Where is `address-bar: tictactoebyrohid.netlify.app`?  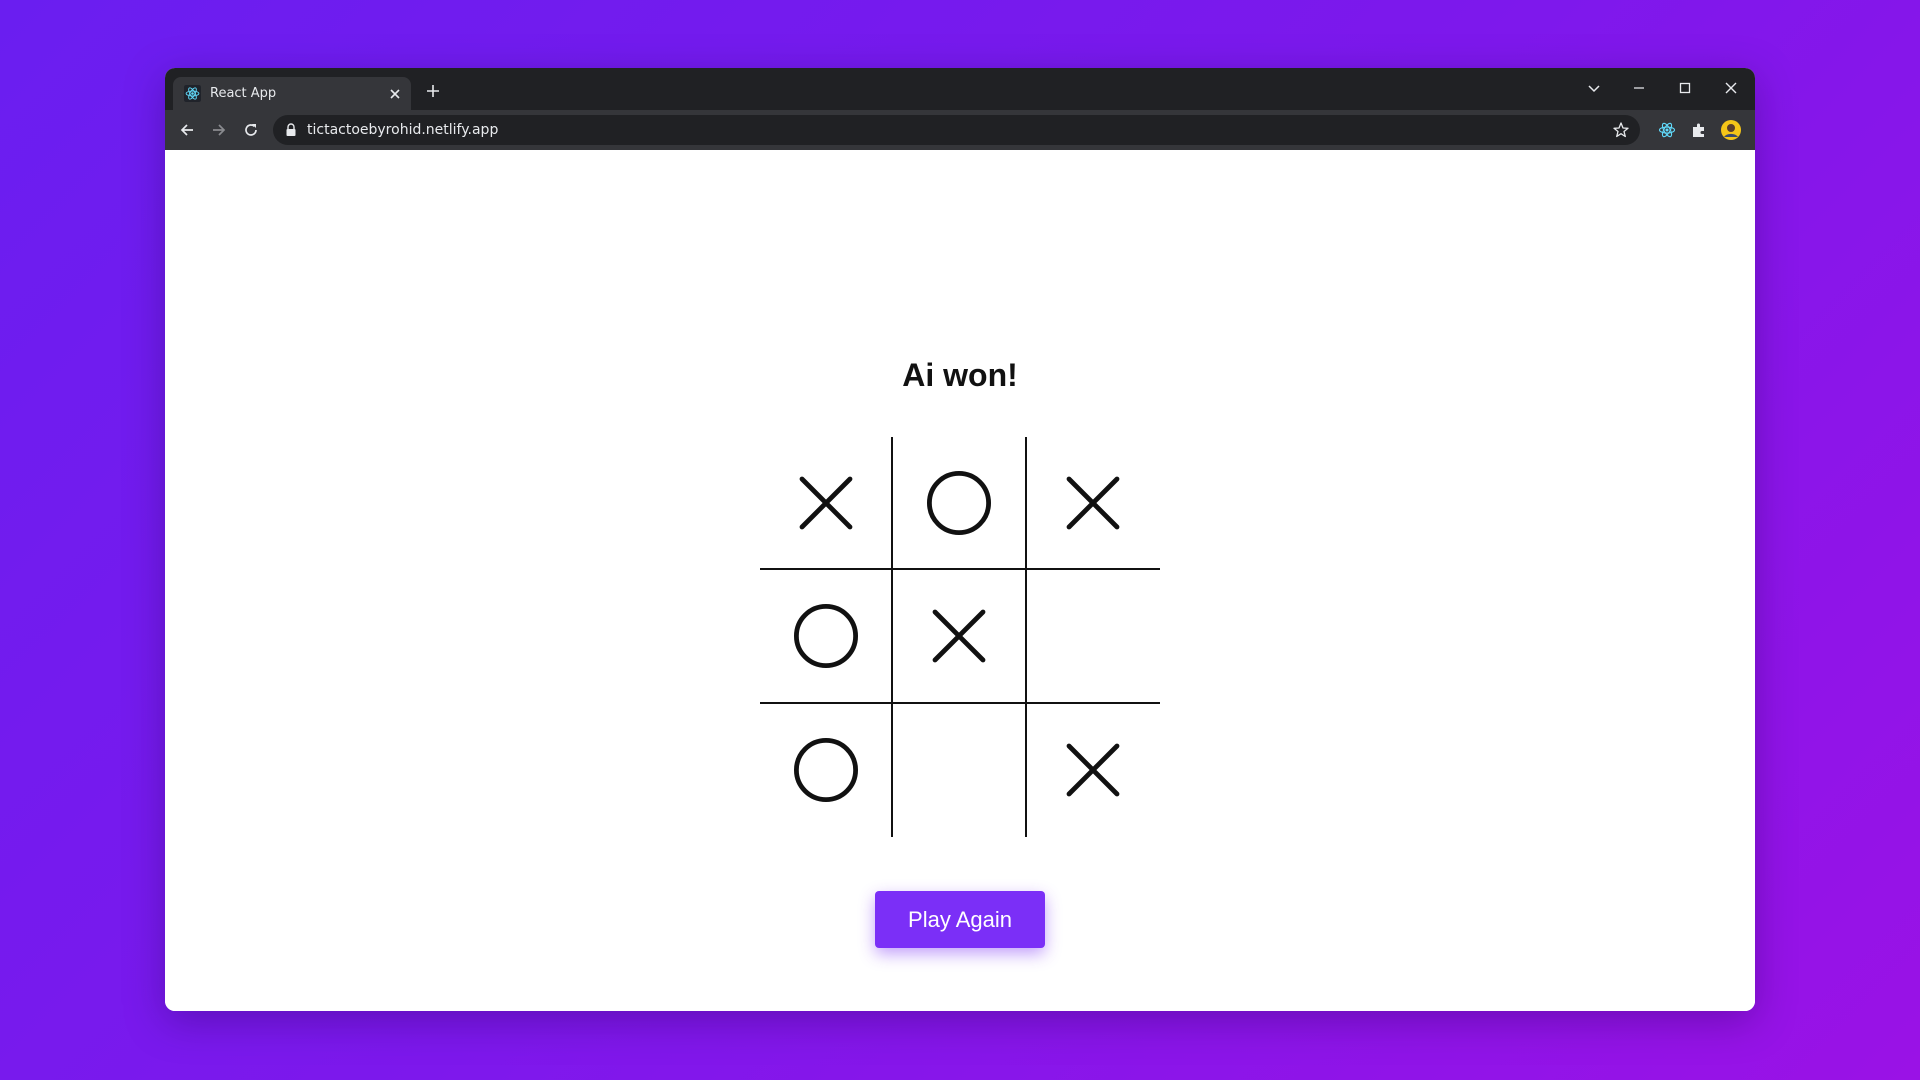 address-bar: tictactoebyrohid.netlify.app is located at coordinates (956, 130).